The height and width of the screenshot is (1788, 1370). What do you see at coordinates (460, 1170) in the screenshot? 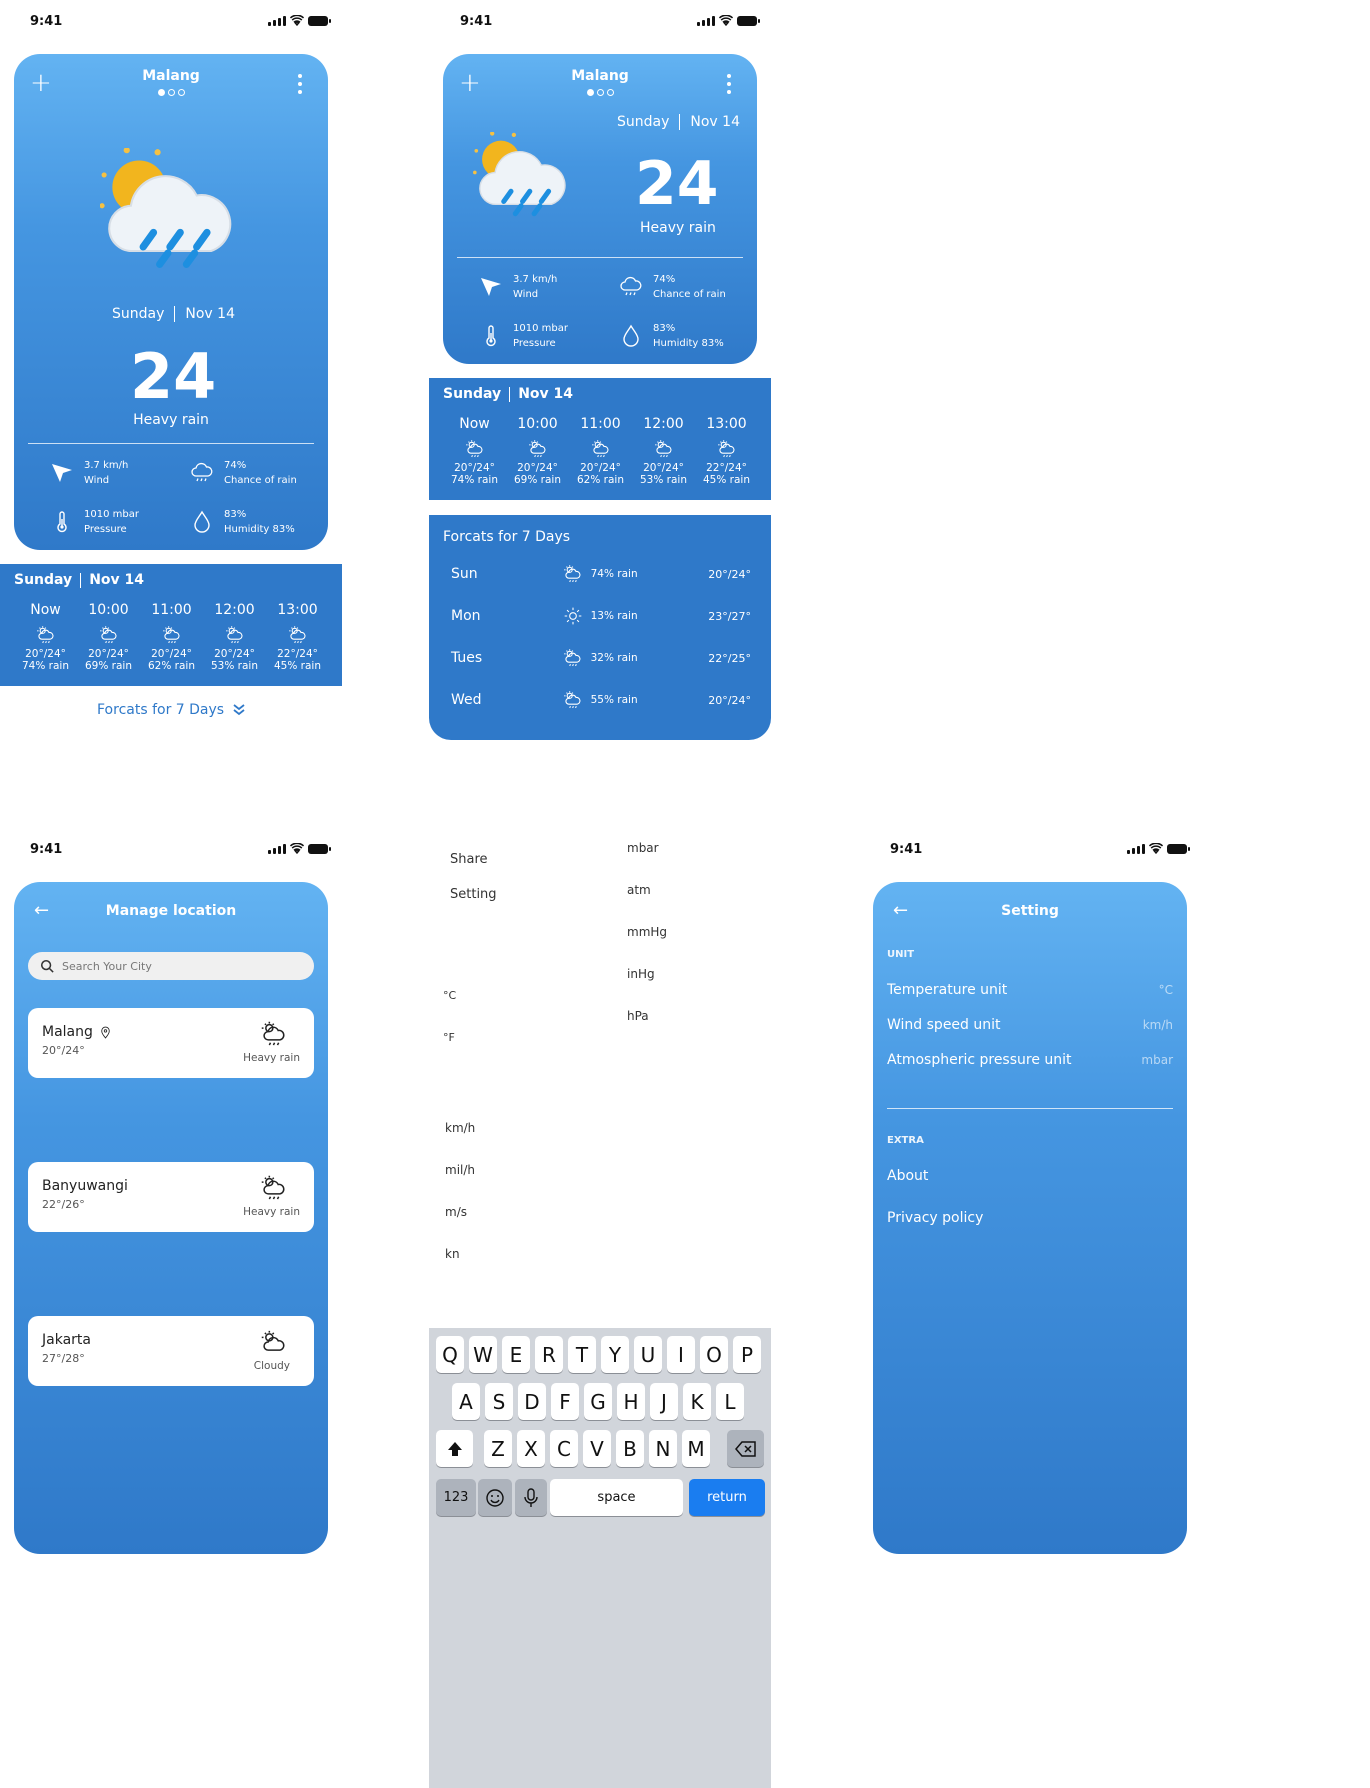
I see `wind-option: mil/h` at bounding box center [460, 1170].